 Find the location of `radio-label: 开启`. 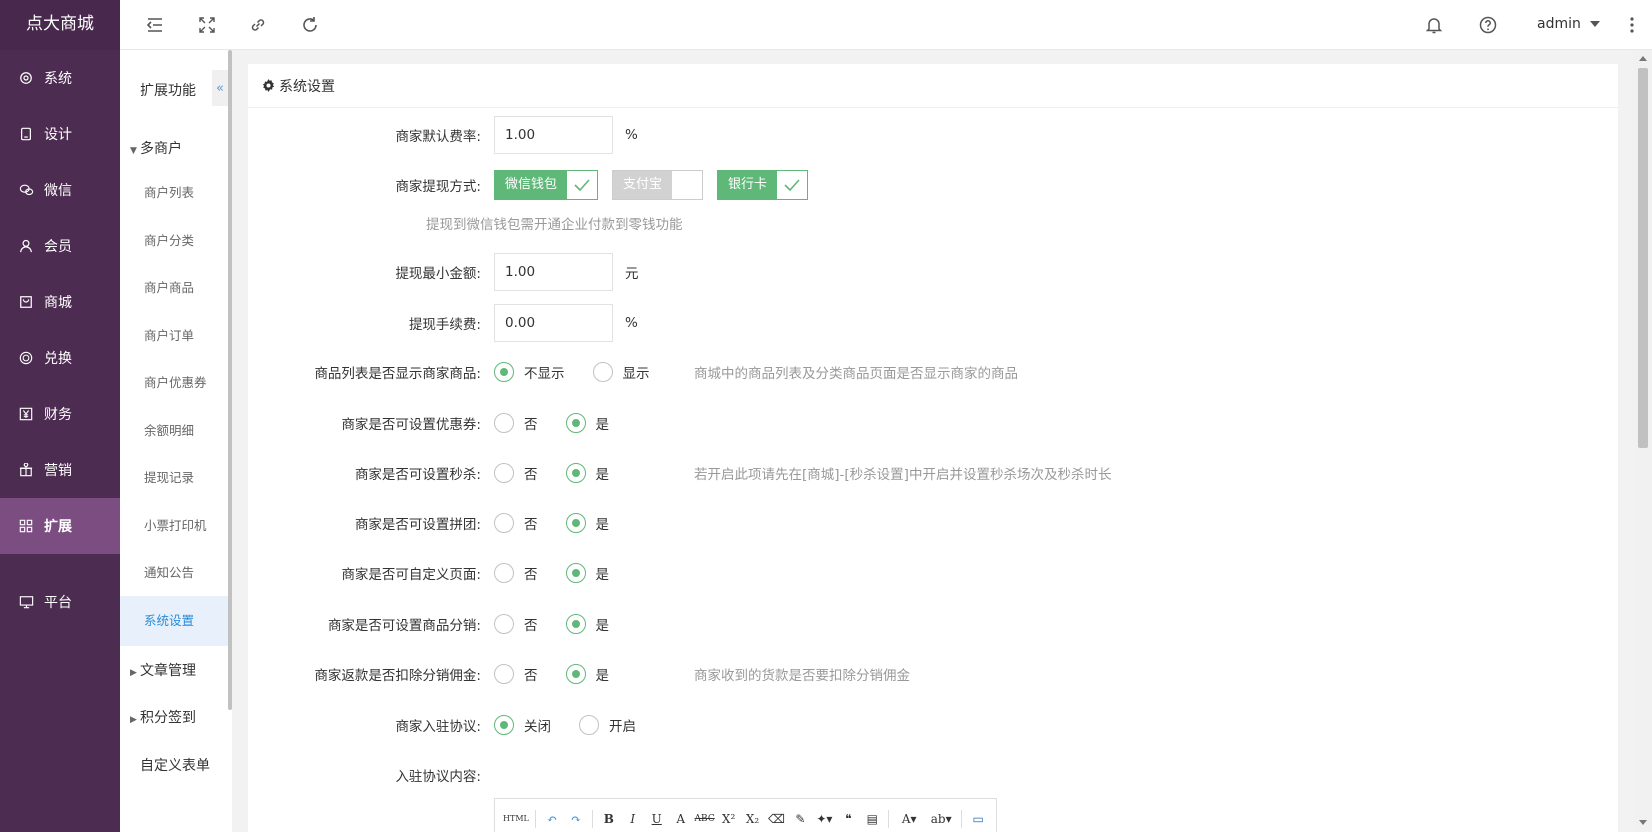

radio-label: 开启 is located at coordinates (622, 727).